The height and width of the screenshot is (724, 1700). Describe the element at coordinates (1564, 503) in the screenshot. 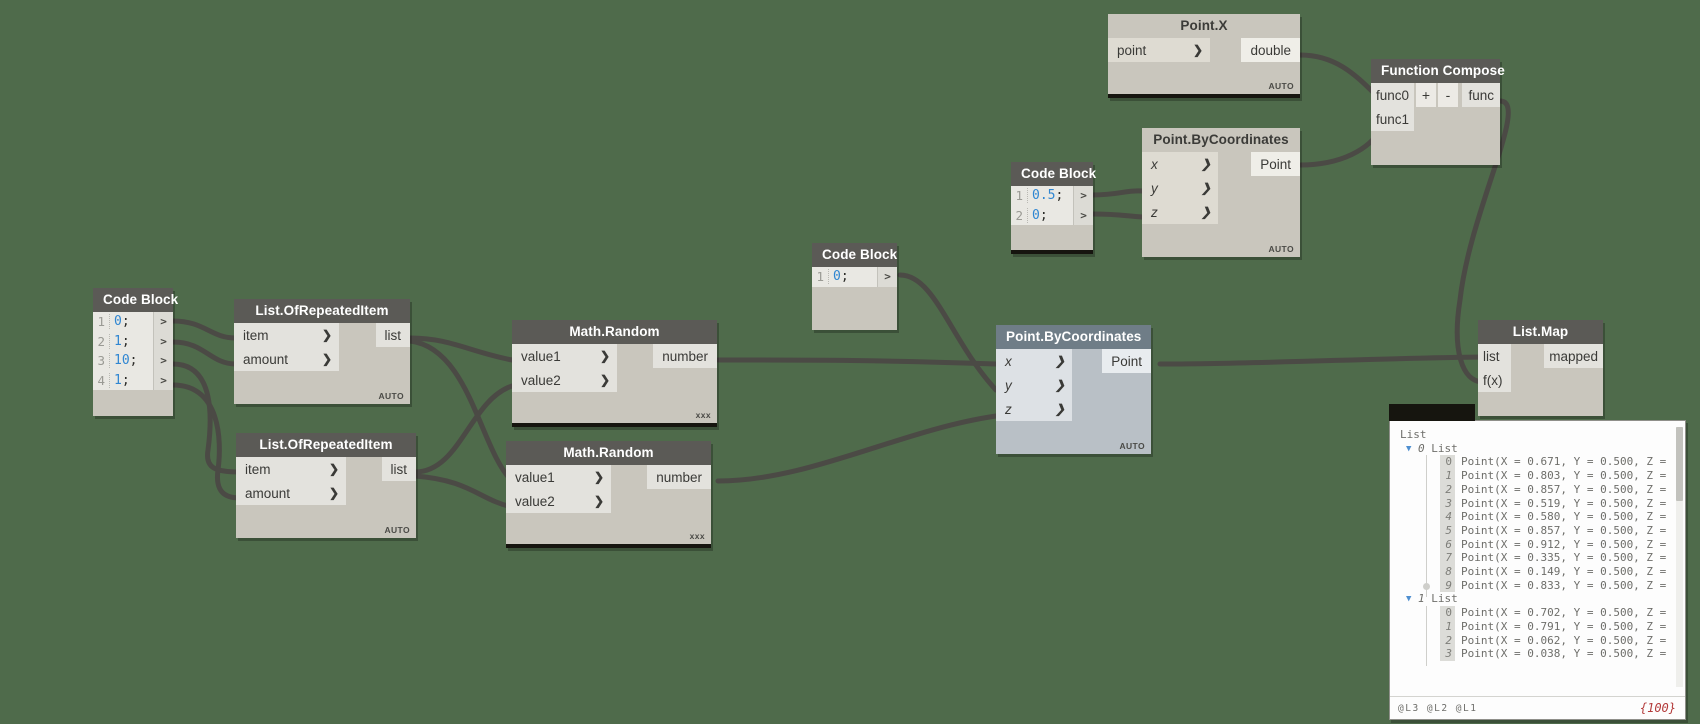

I see `item-value: Point(X = 0.519, Y = 0.500, Z =` at that location.